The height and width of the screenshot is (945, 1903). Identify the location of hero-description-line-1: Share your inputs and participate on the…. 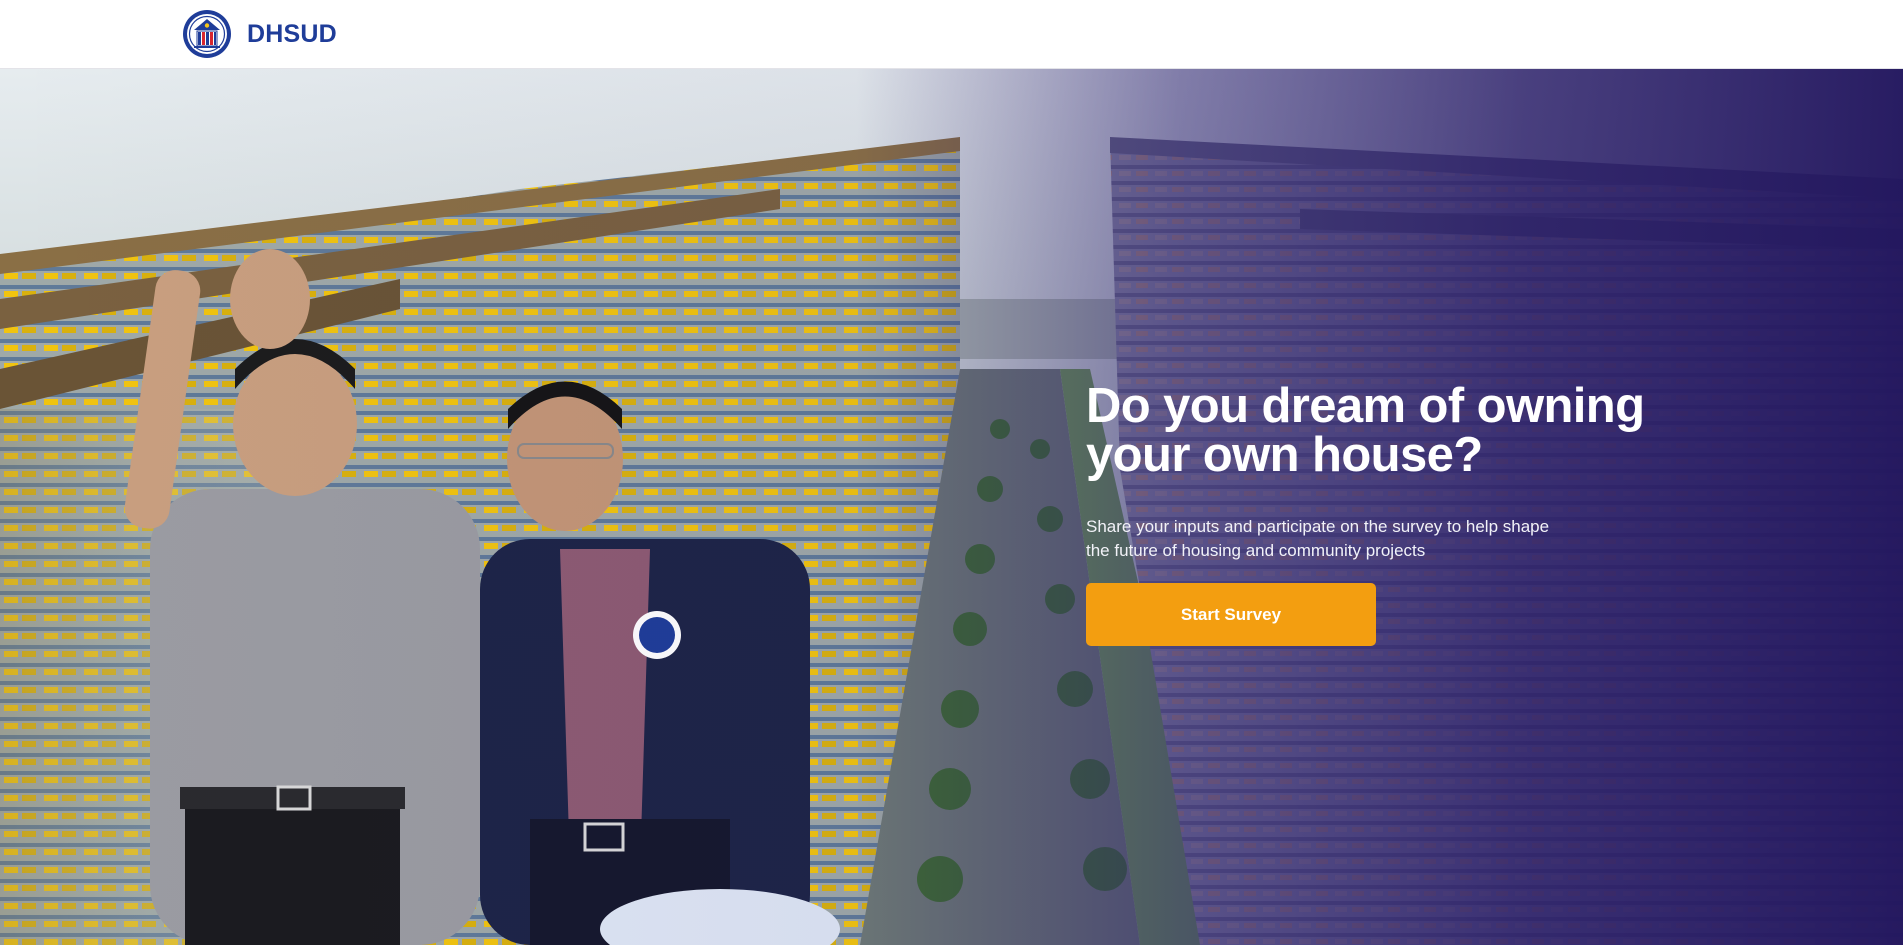
(1318, 526).